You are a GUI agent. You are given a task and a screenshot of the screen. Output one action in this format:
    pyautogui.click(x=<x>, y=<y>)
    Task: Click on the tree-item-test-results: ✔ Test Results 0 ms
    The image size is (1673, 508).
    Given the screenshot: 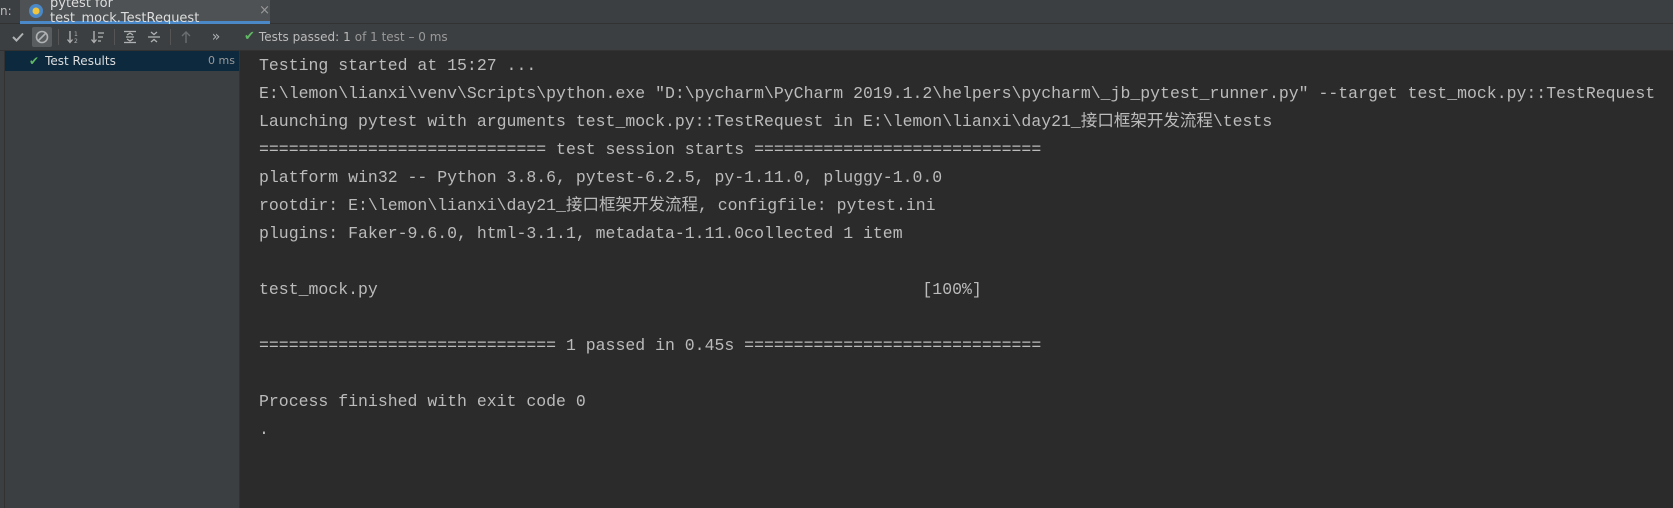 What is the action you would take?
    pyautogui.click(x=122, y=61)
    